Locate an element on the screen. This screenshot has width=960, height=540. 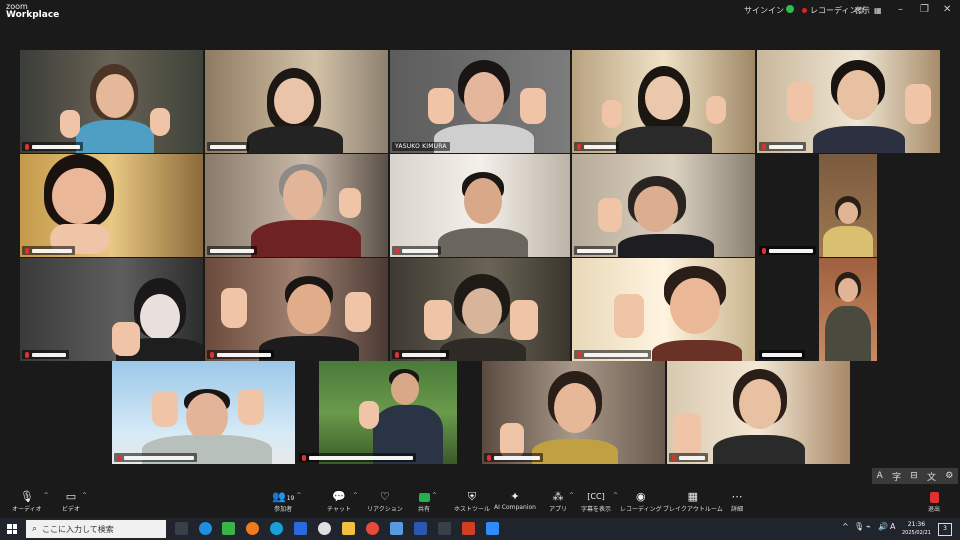
breakout-rooms-button: ▦ ブレイクアウトルーム is located at coordinates (693, 501).